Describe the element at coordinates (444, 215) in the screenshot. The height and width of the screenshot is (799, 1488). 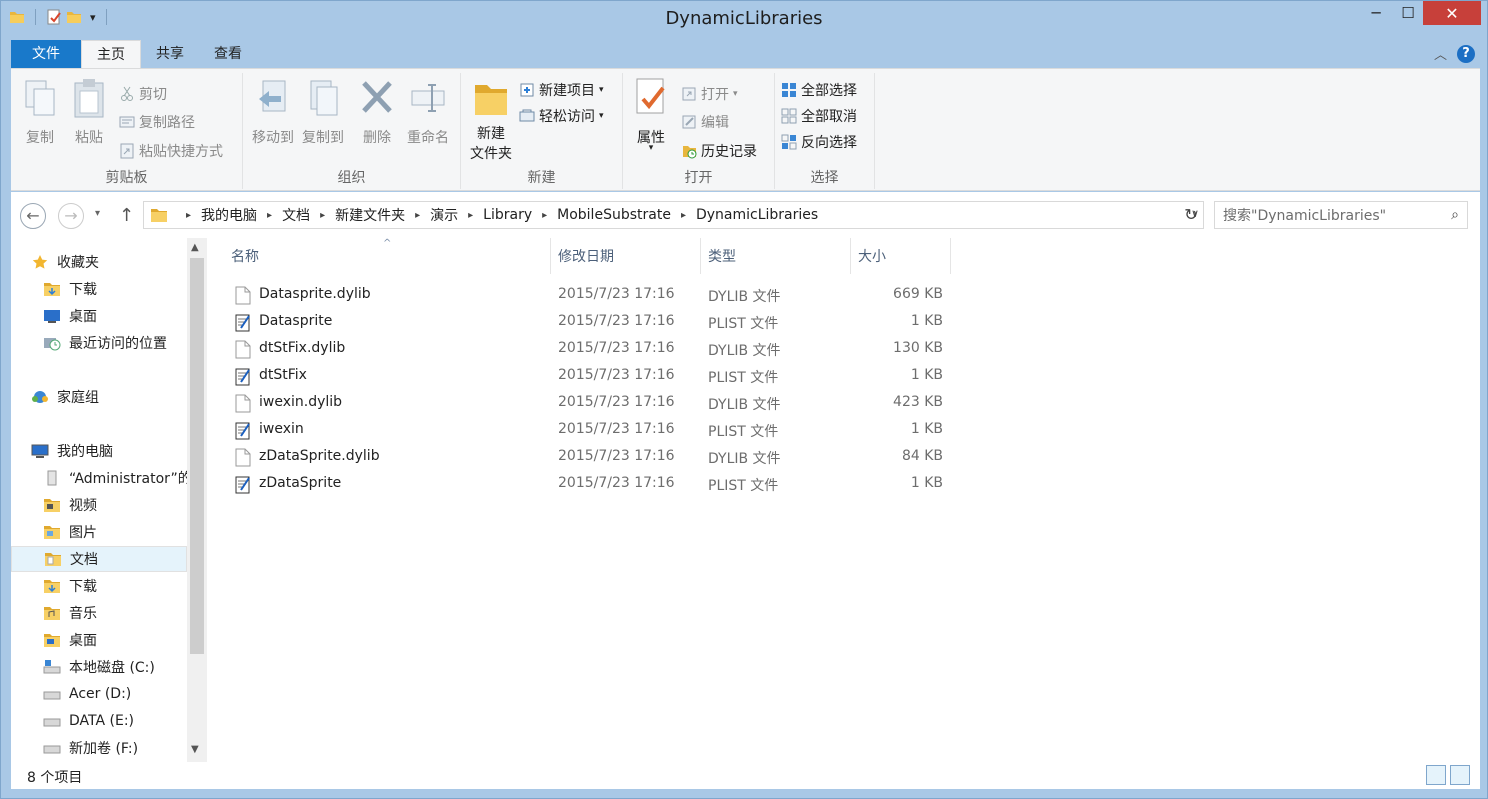
I see `breadcrumb-demo: 演示` at that location.